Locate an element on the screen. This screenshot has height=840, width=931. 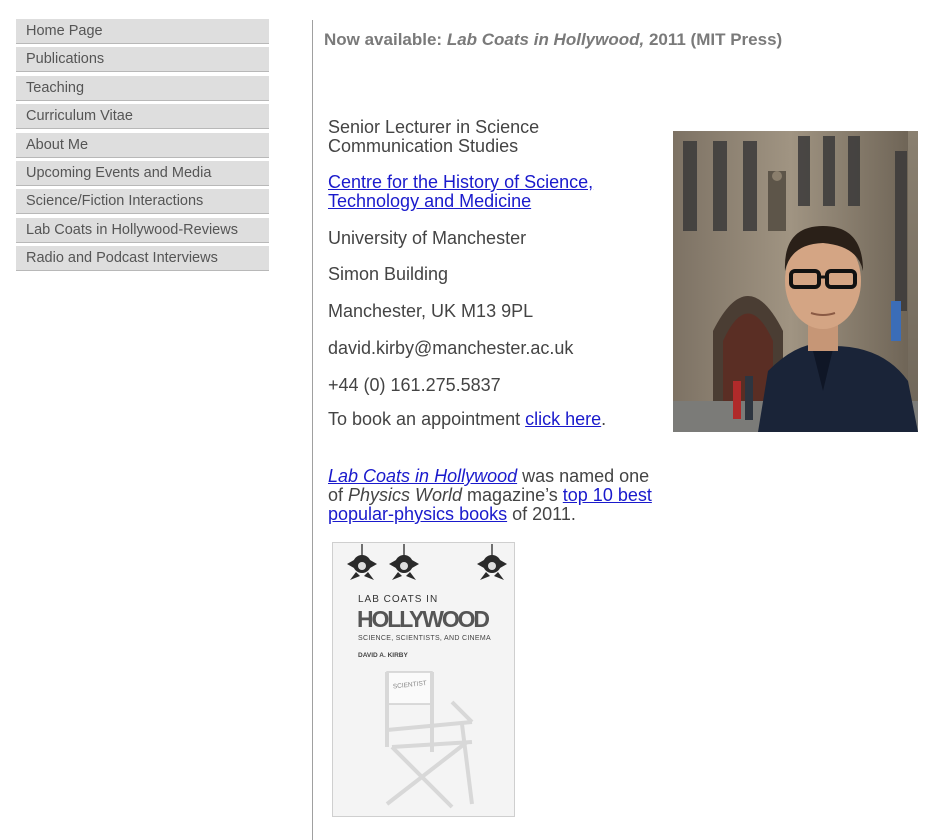
appointment-end: . is located at coordinates (604, 419).